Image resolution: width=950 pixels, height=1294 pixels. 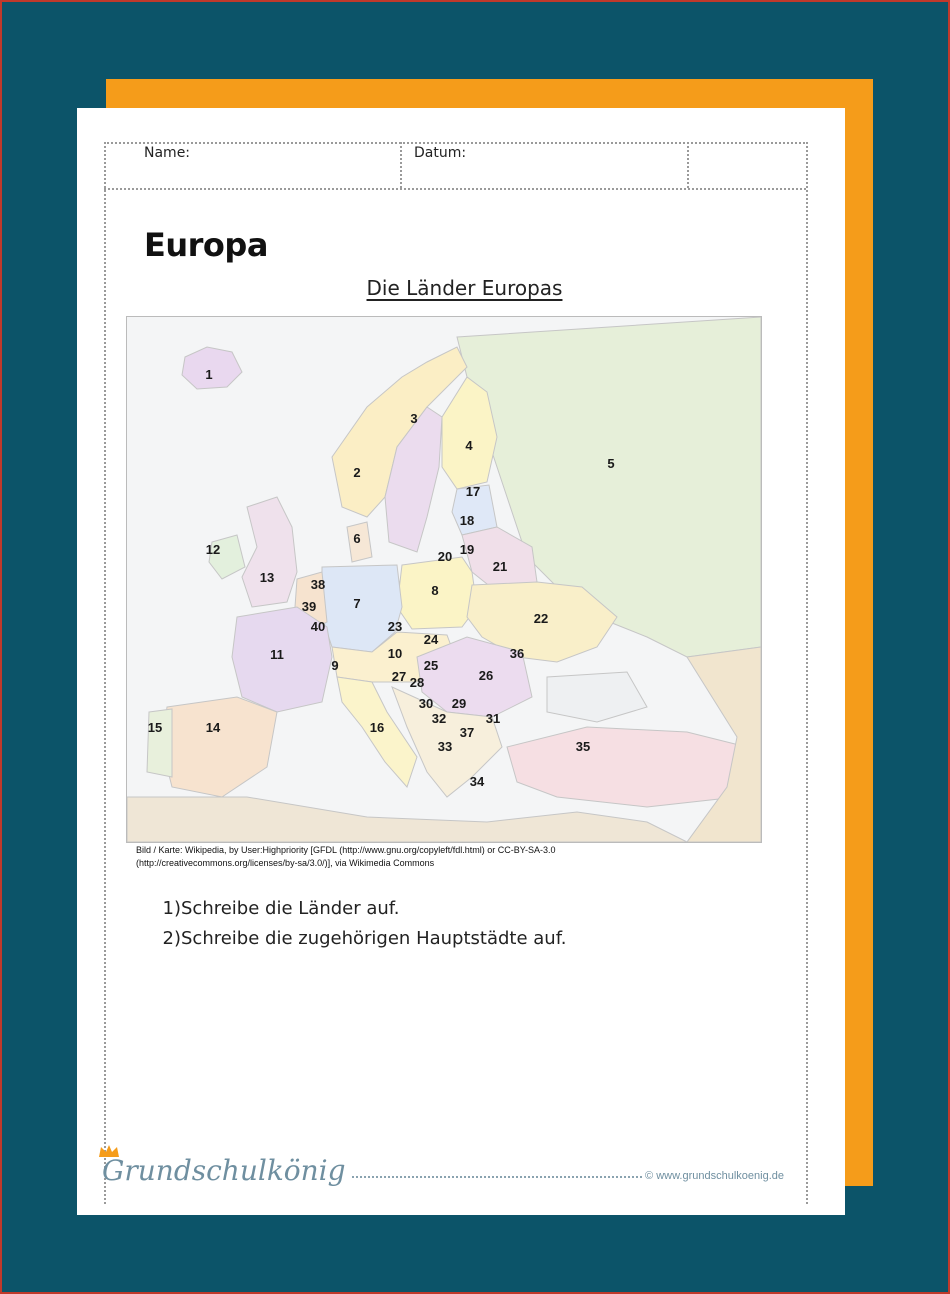 What do you see at coordinates (714, 1176) in the screenshot?
I see `footer-url: © www.grundschulkoenig.de` at bounding box center [714, 1176].